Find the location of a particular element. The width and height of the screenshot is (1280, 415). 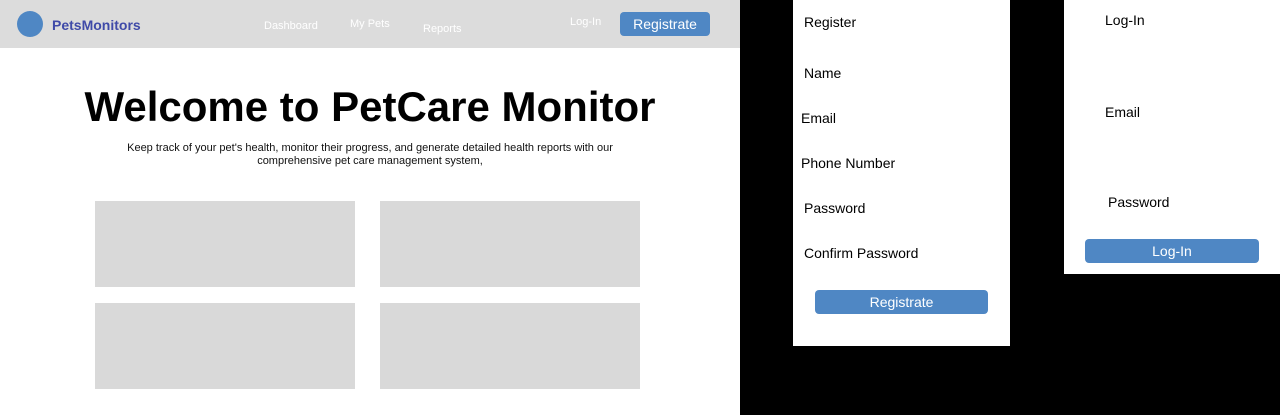

phone-number-field: Phone Number is located at coordinates (848, 163).